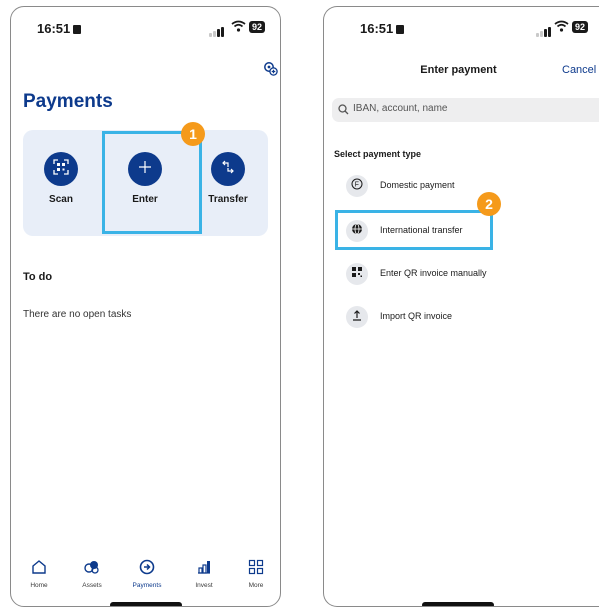  What do you see at coordinates (228, 169) in the screenshot?
I see `transfer-arrows-icon` at bounding box center [228, 169].